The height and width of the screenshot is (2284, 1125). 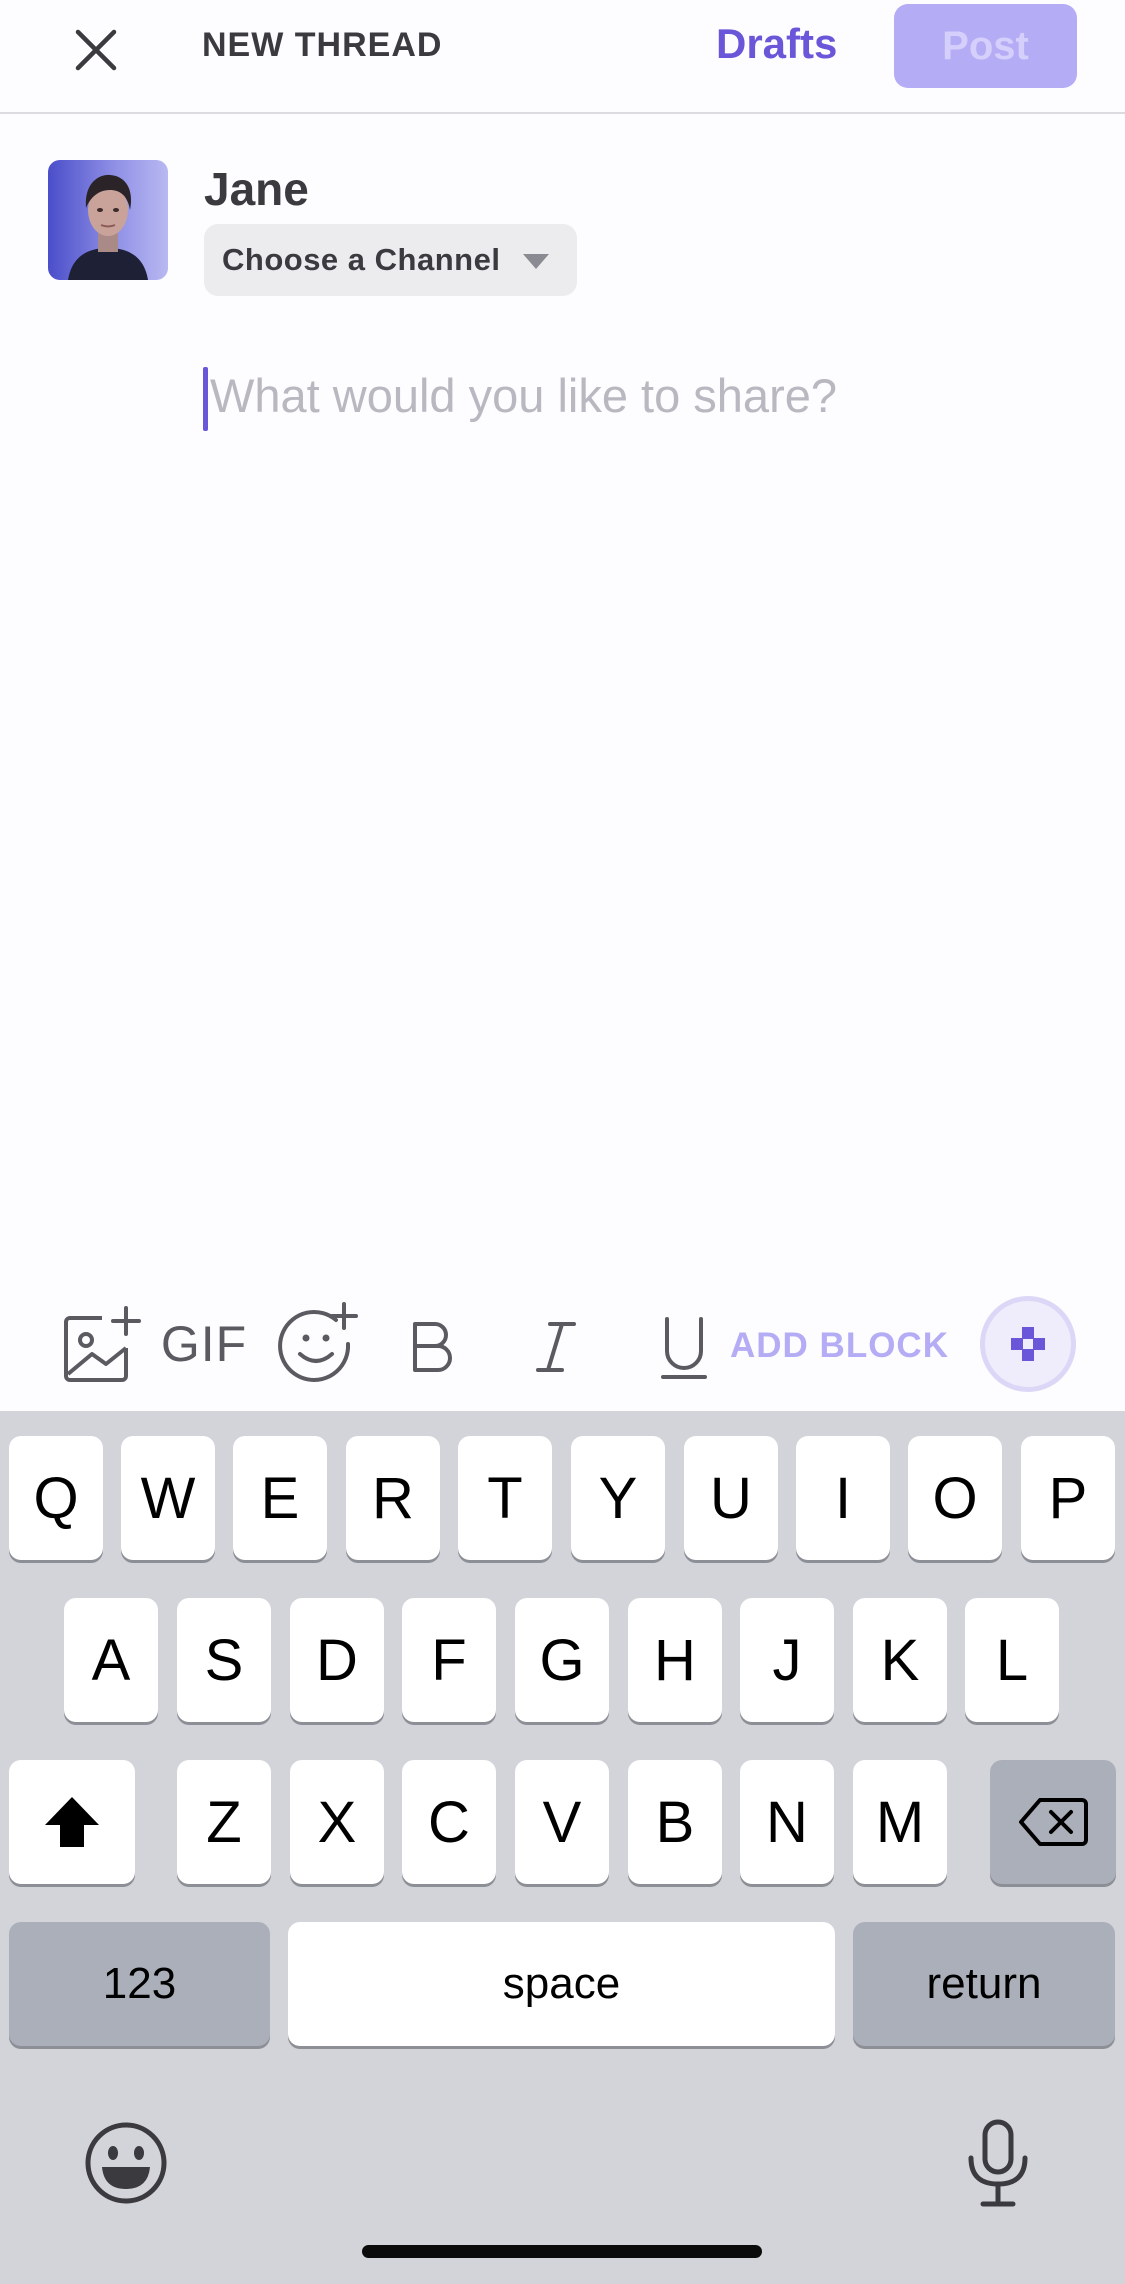 What do you see at coordinates (984, 1984) in the screenshot?
I see `return-key: return` at bounding box center [984, 1984].